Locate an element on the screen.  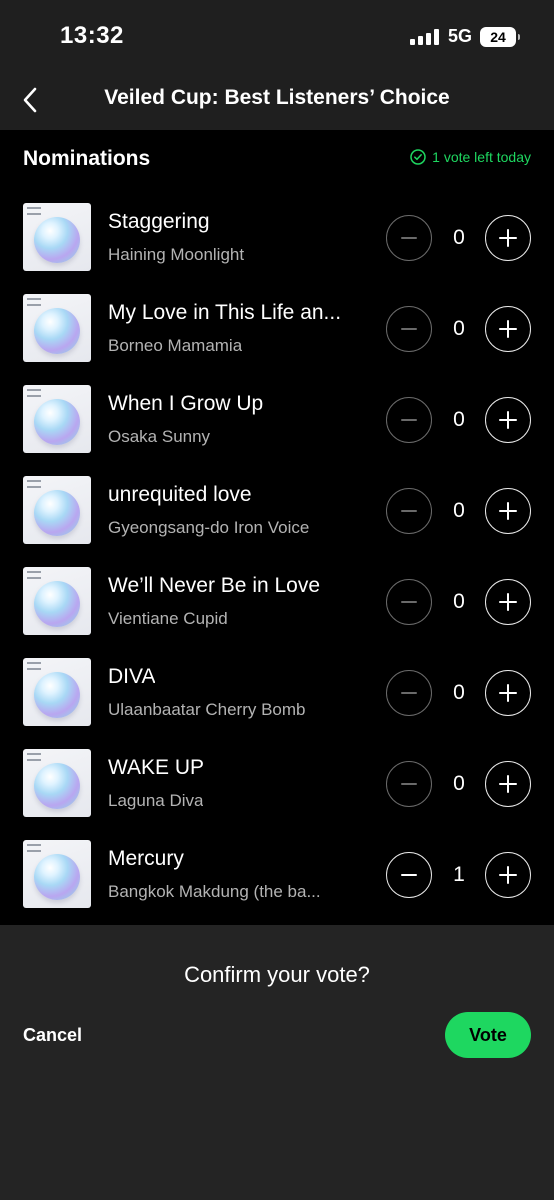
nomination-row: WAKE UP Laguna Diva 0 is located at coordinates (277, 784).